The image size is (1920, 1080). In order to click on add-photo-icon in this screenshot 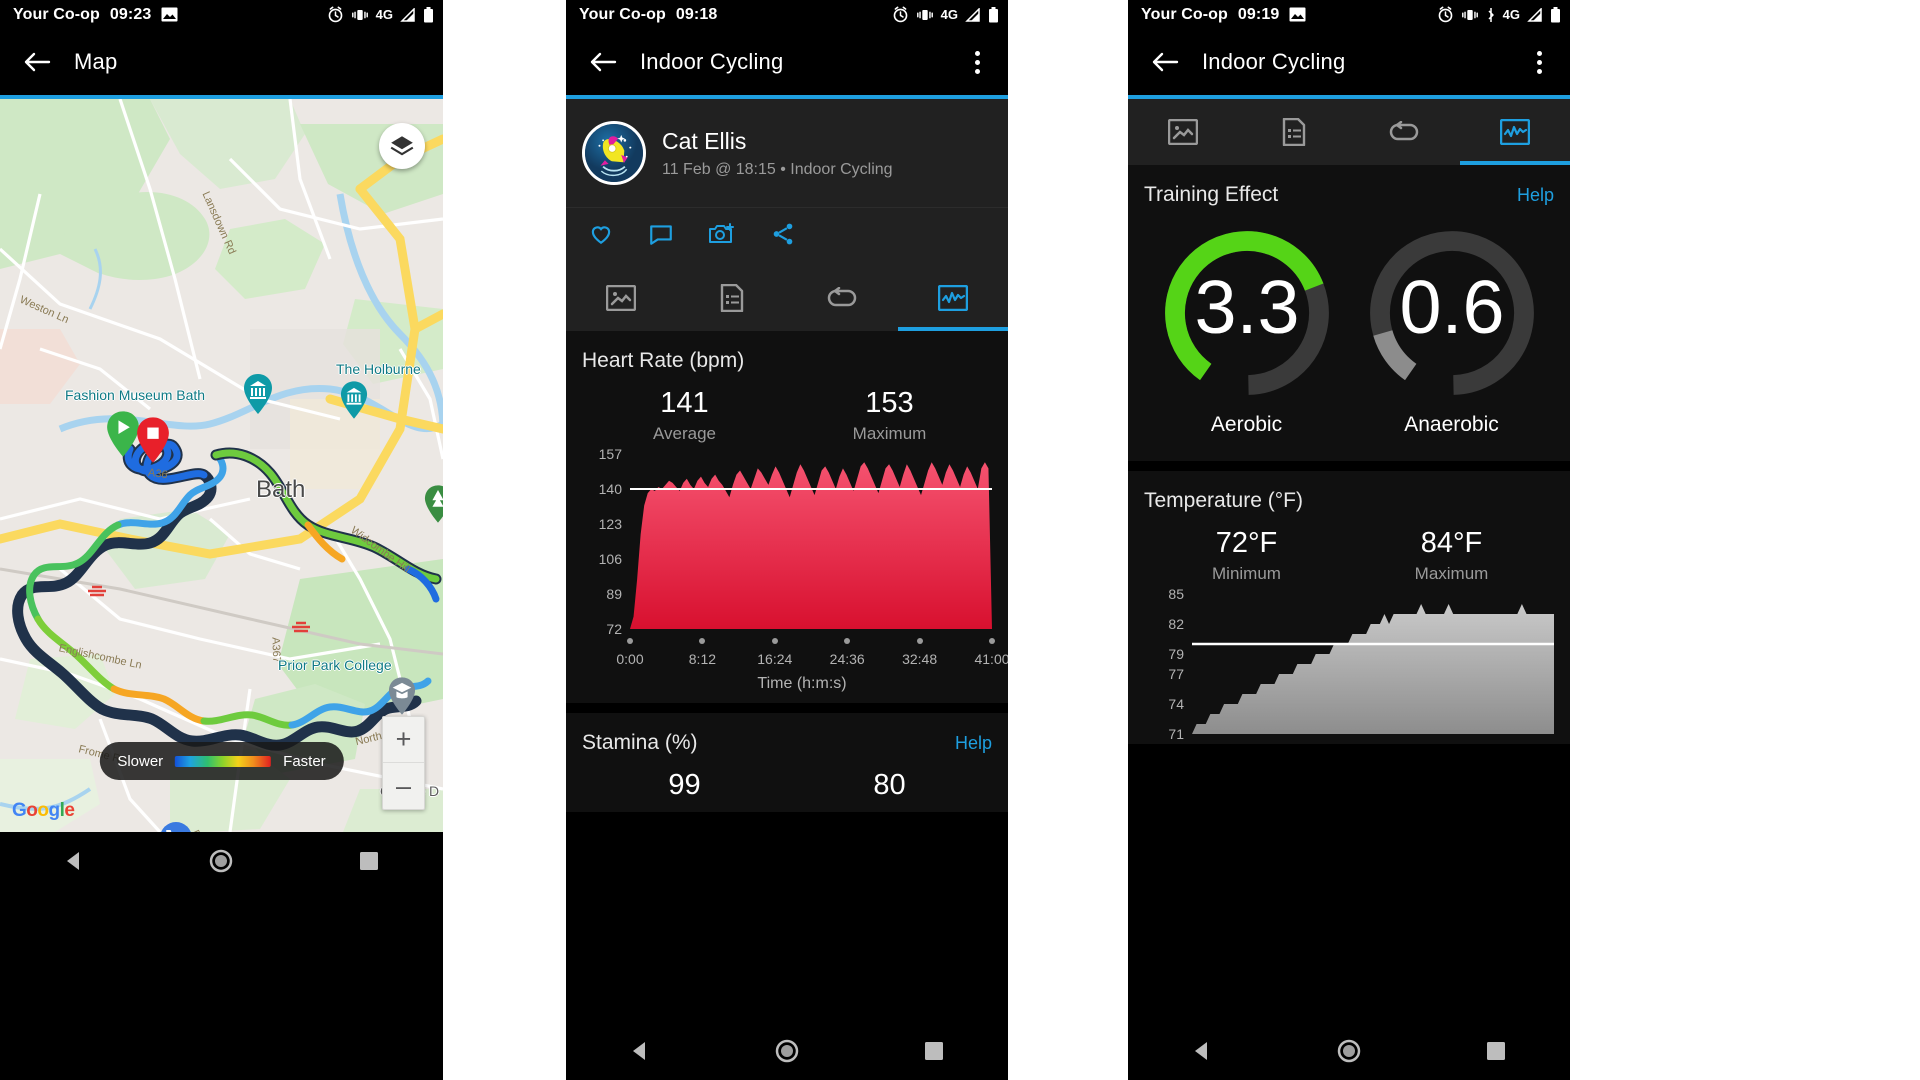, I will do `click(722, 236)`.